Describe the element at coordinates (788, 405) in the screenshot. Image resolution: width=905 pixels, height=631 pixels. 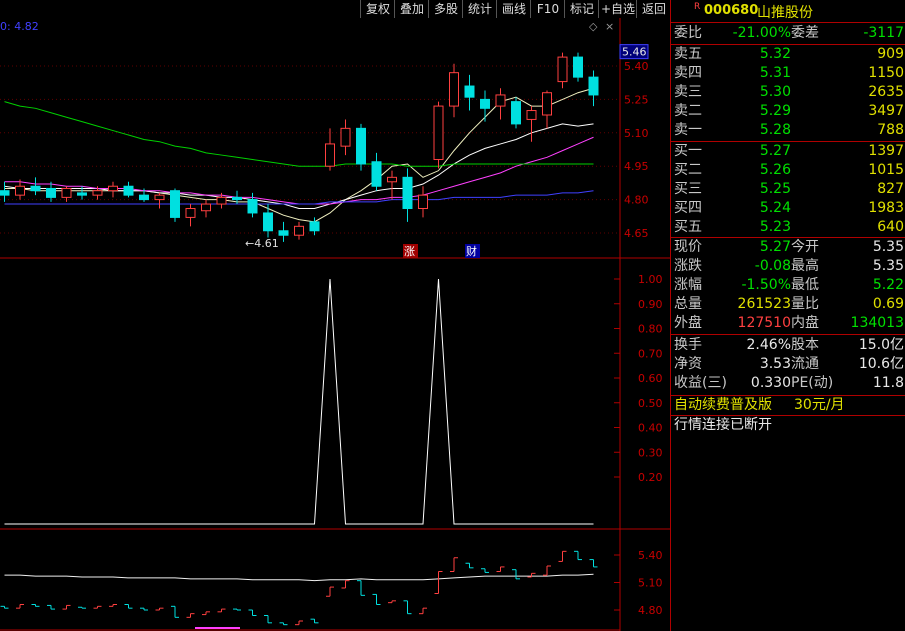
I see `promo-row: 自动续费普及版 30元/月` at that location.